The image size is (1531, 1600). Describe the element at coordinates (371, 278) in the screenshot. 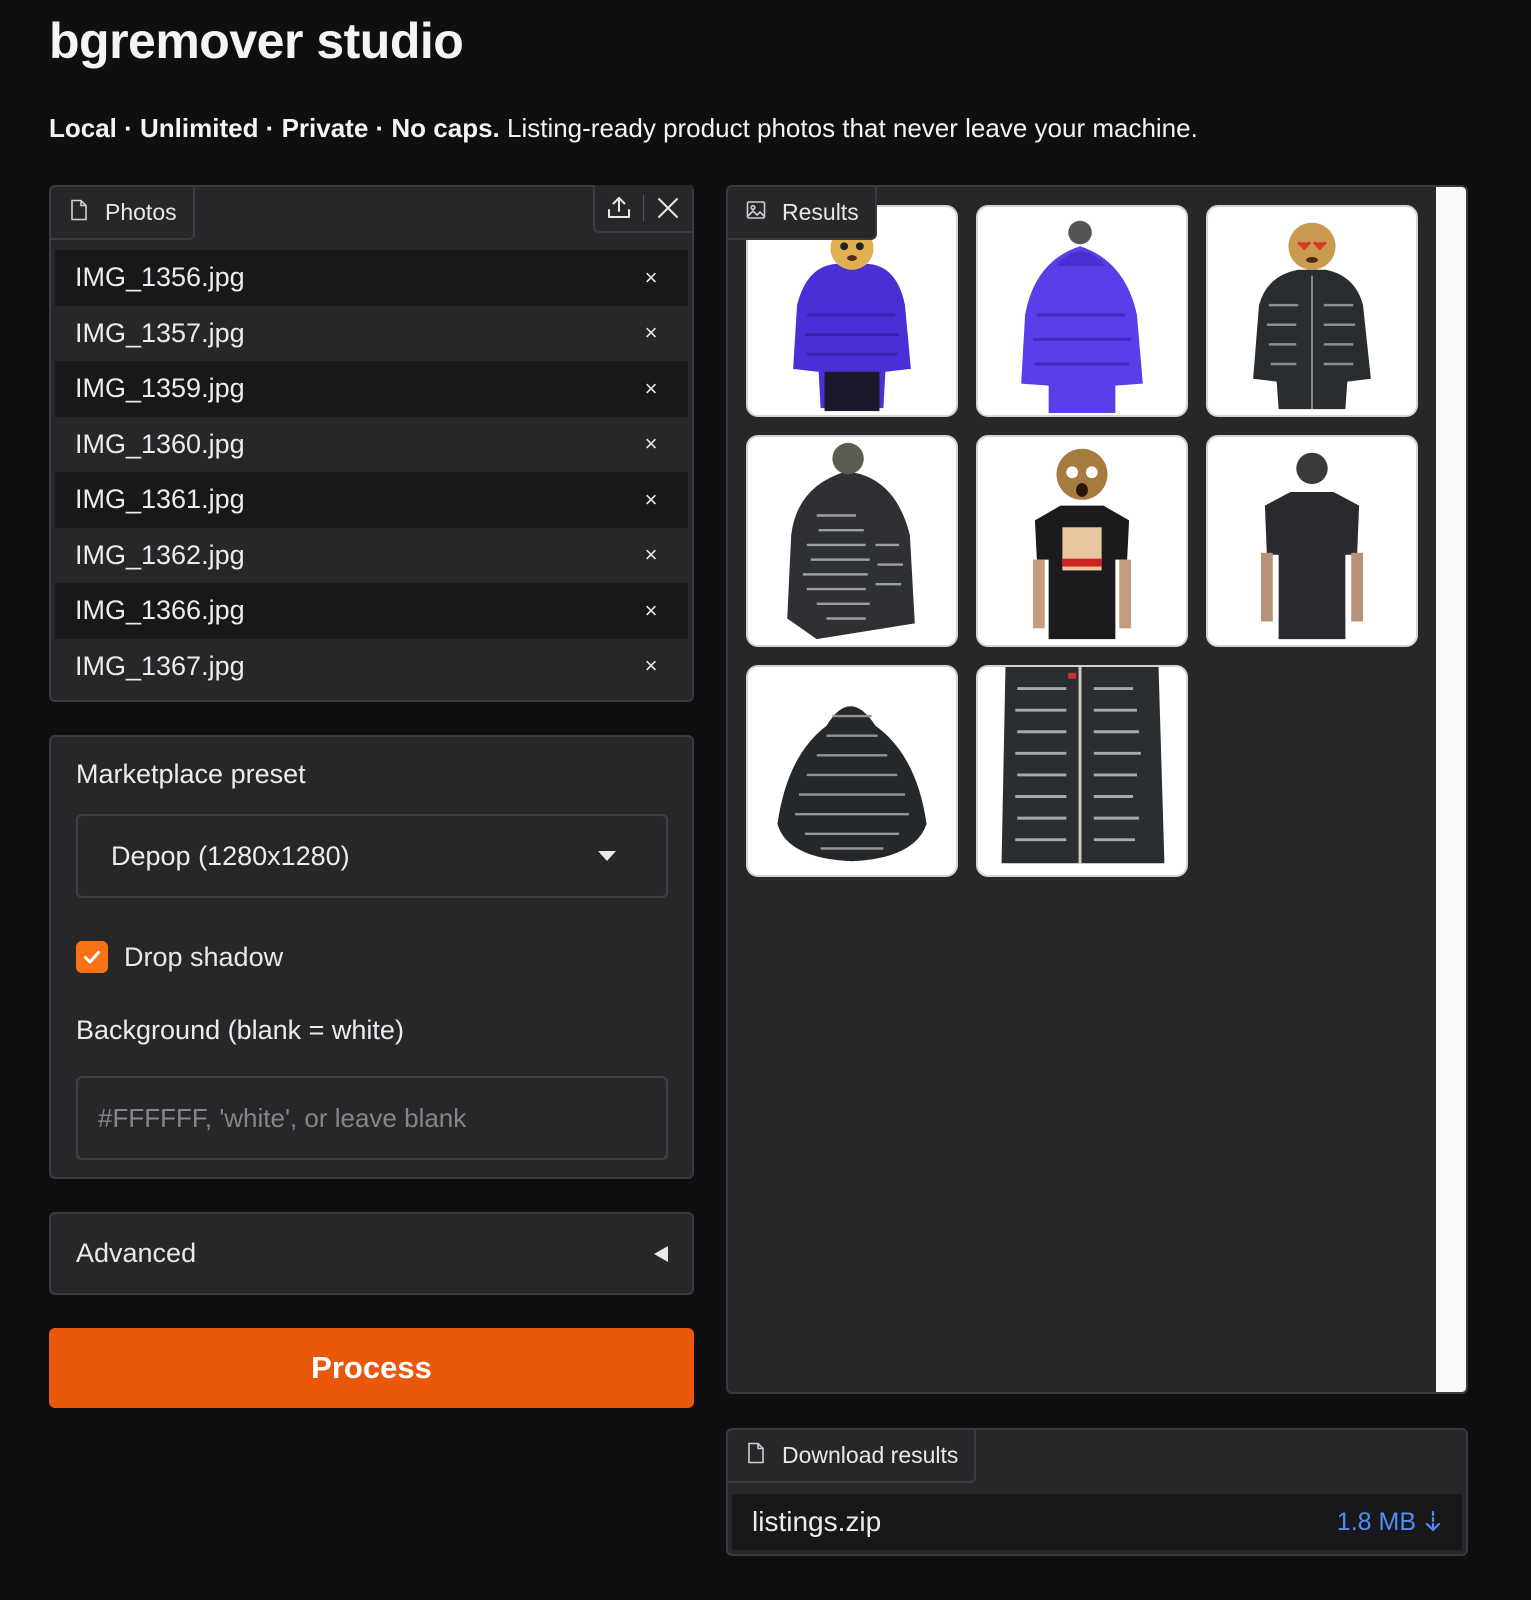

I see `file-list-item: IMG_1356.jpg ×` at that location.